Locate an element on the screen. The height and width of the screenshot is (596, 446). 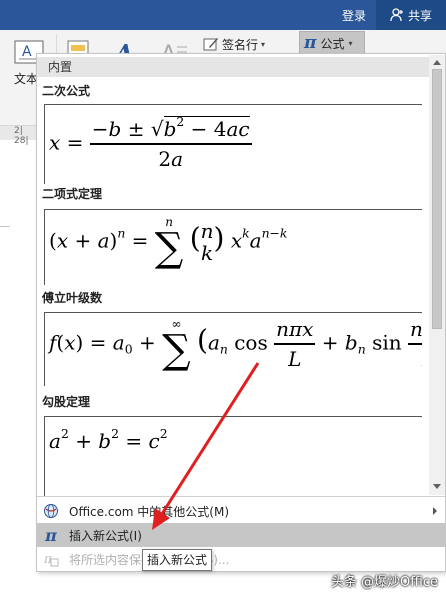
save-equation-icon: π is located at coordinates (51, 559).